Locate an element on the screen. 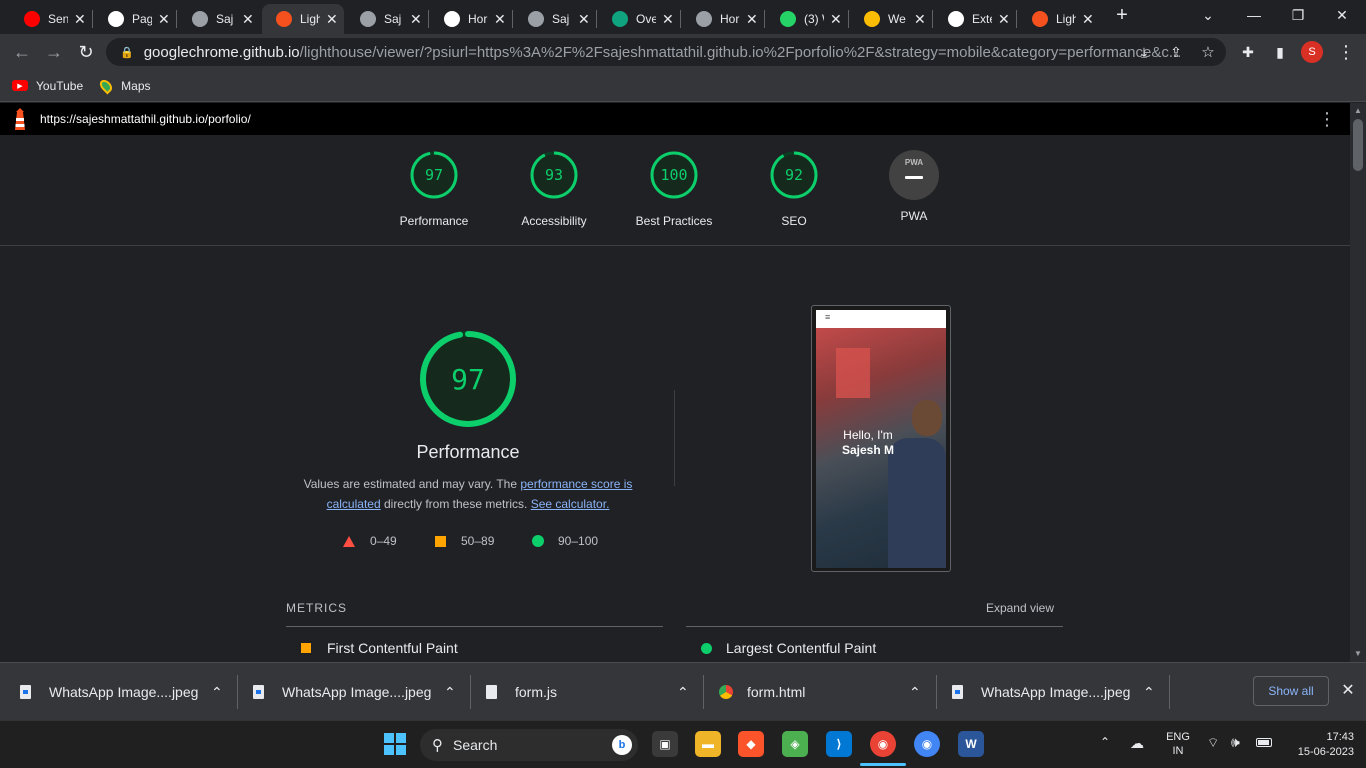  forward-icon: → is located at coordinates (54, 52).